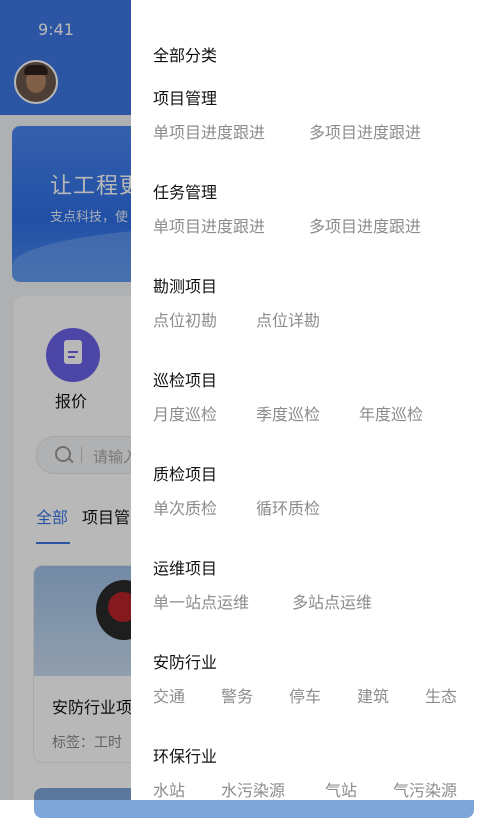 The height and width of the screenshot is (818, 480). Describe the element at coordinates (185, 55) in the screenshot. I see `drawer-title: 全部分类` at that location.